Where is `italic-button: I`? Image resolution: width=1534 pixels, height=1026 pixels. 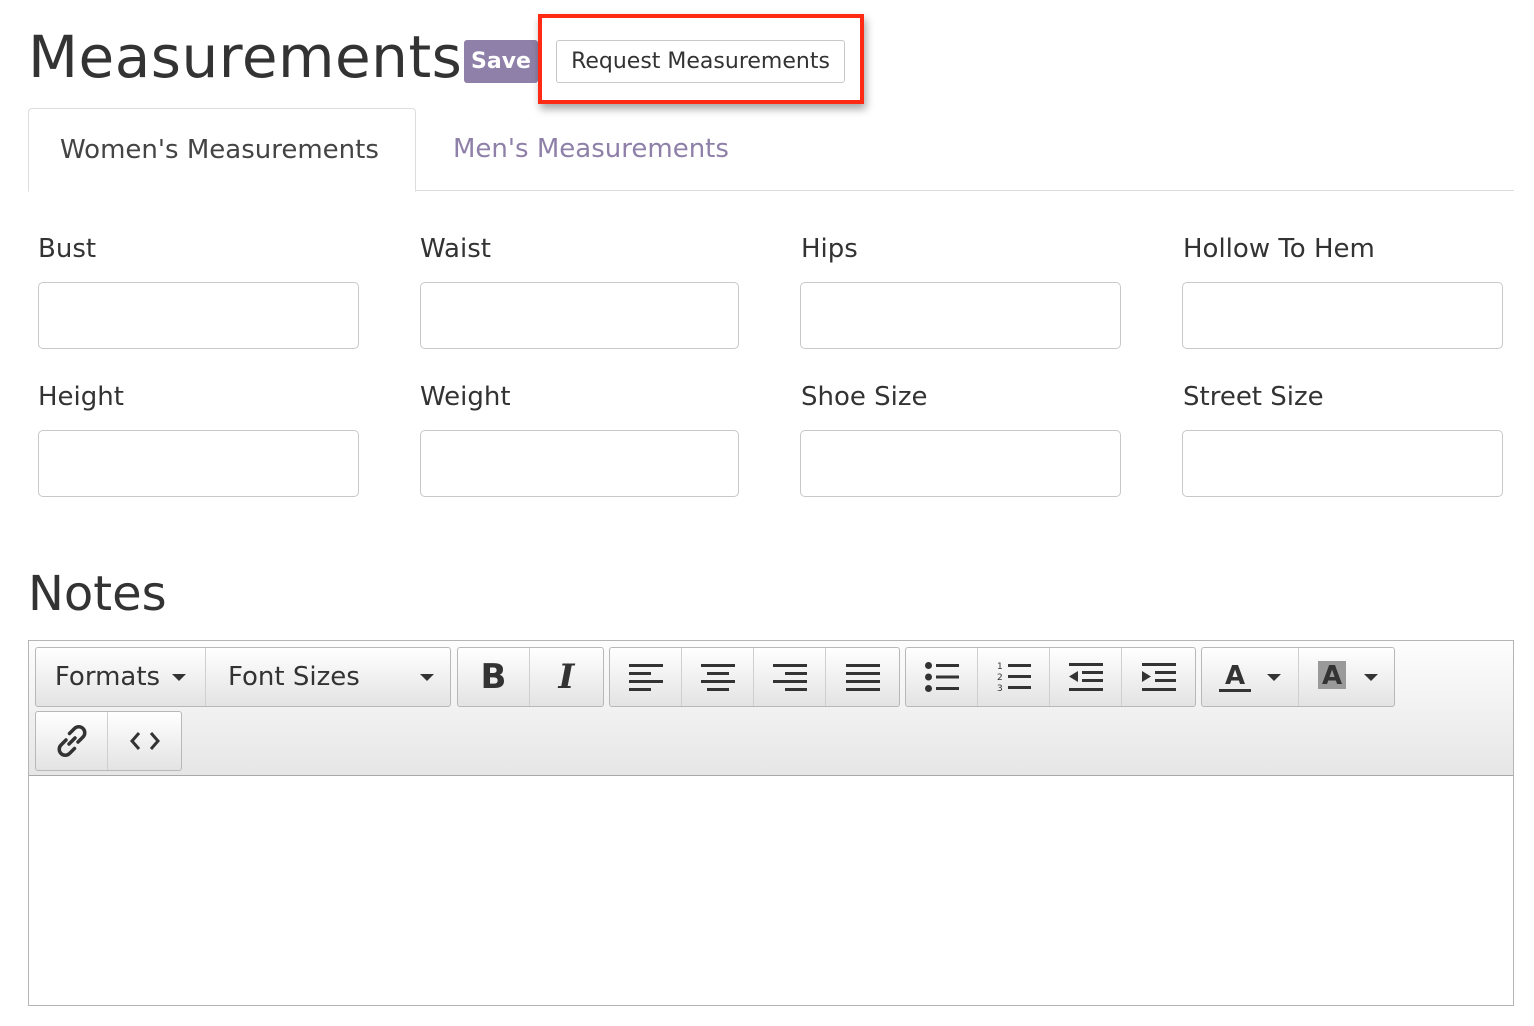
italic-button: I is located at coordinates (566, 677).